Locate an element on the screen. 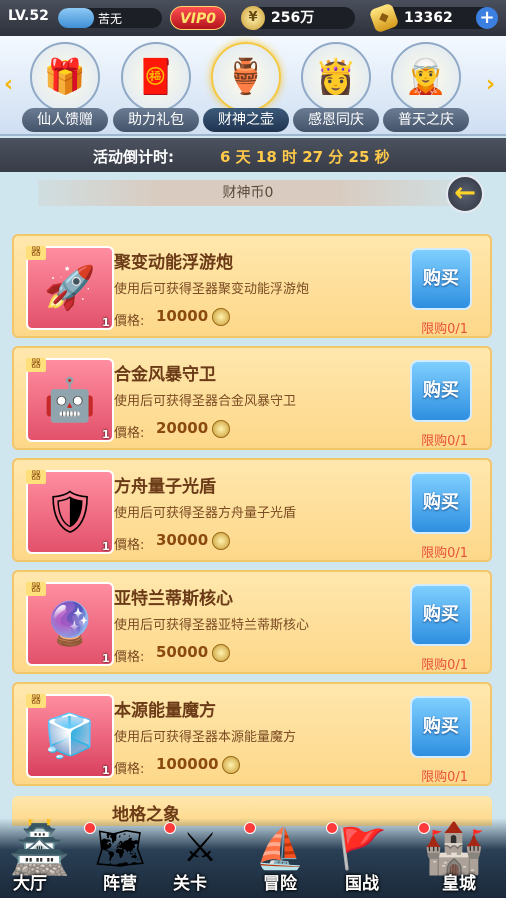 The width and height of the screenshot is (506, 898). chevron-left-icon: ‹ is located at coordinates (12, 85).